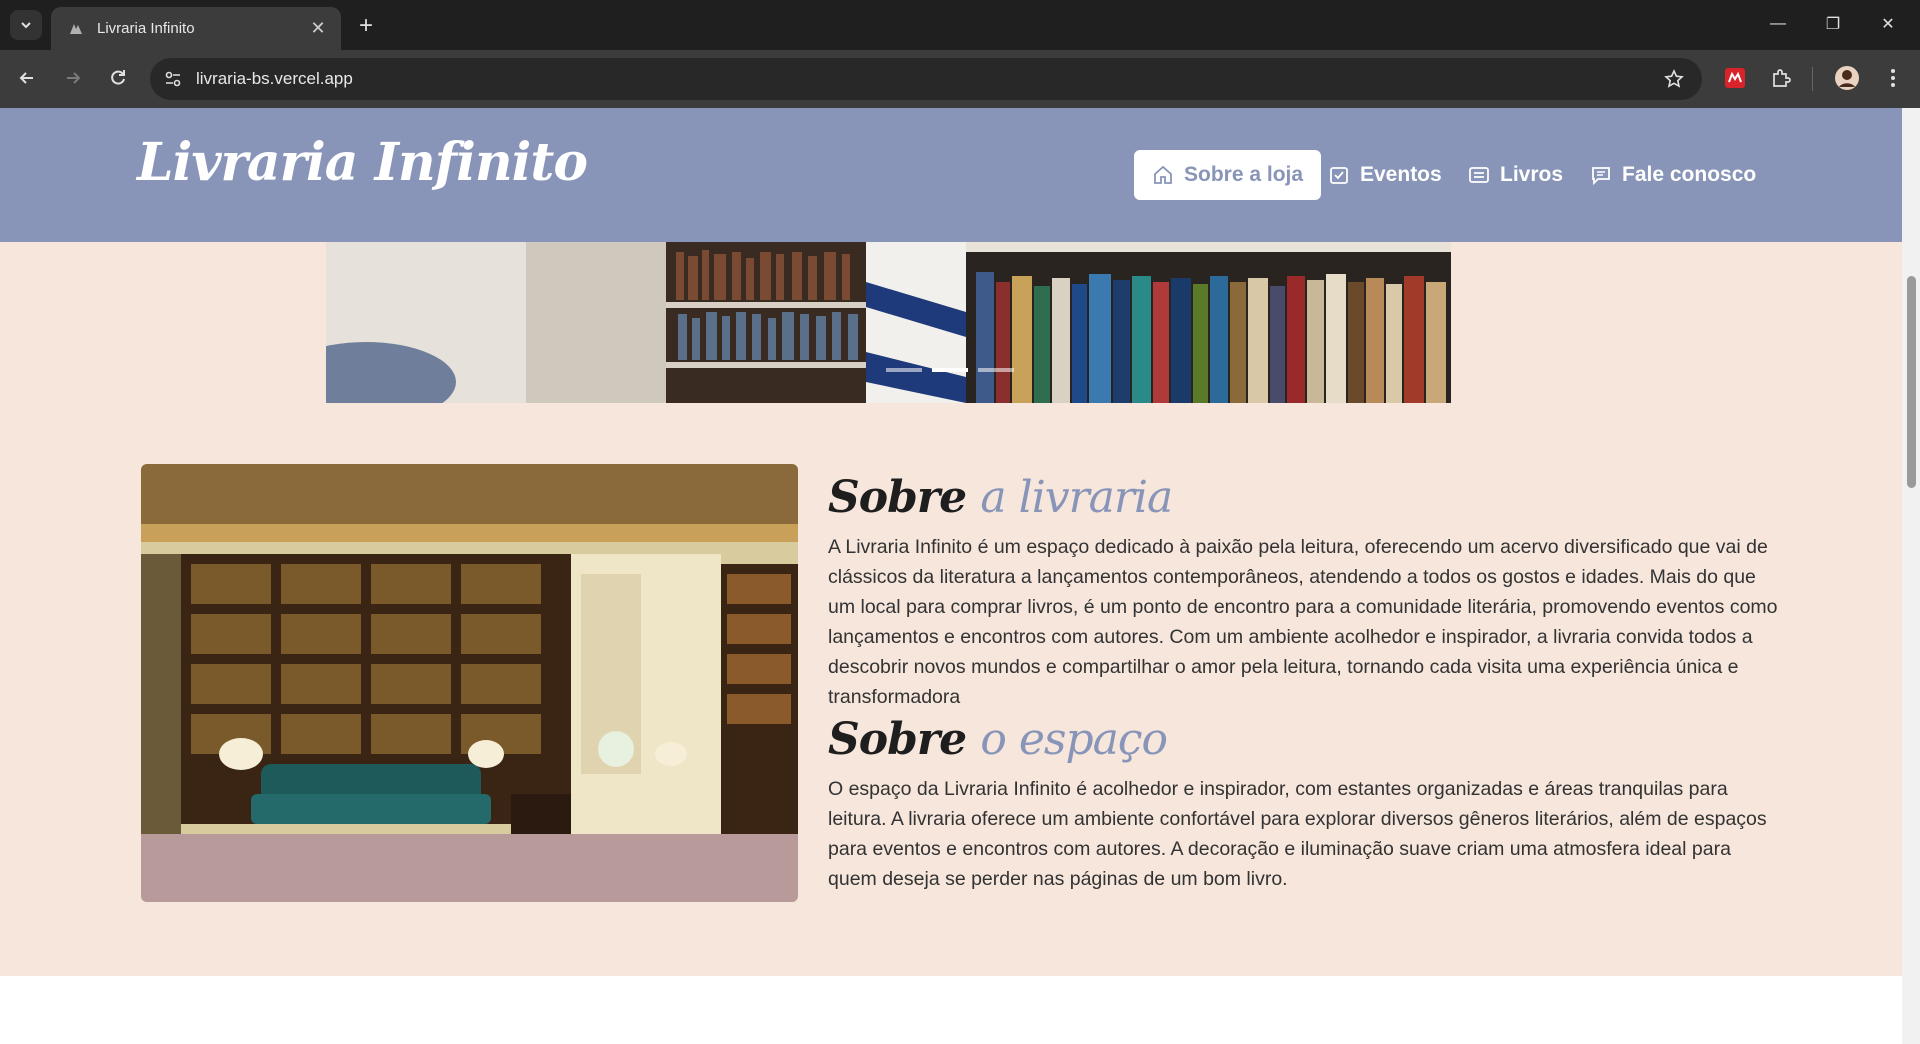  Describe the element at coordinates (366, 26) in the screenshot. I see `new-tab-button: +` at that location.